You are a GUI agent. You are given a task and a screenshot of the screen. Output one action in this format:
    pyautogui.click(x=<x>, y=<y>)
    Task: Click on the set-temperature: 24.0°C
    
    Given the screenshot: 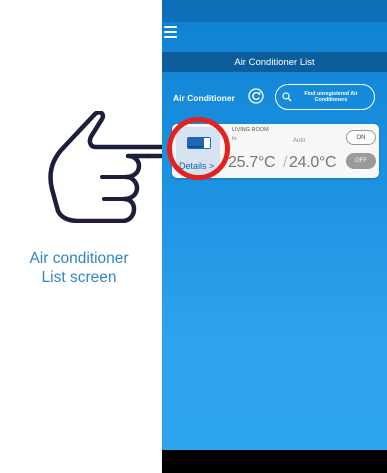 What is the action you would take?
    pyautogui.click(x=313, y=162)
    